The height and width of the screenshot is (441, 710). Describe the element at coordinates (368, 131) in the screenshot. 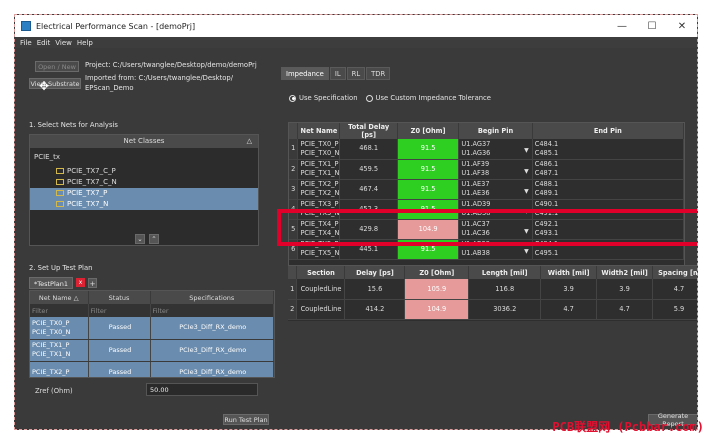

I see `col-total-delay: Total Delay [ps]` at that location.